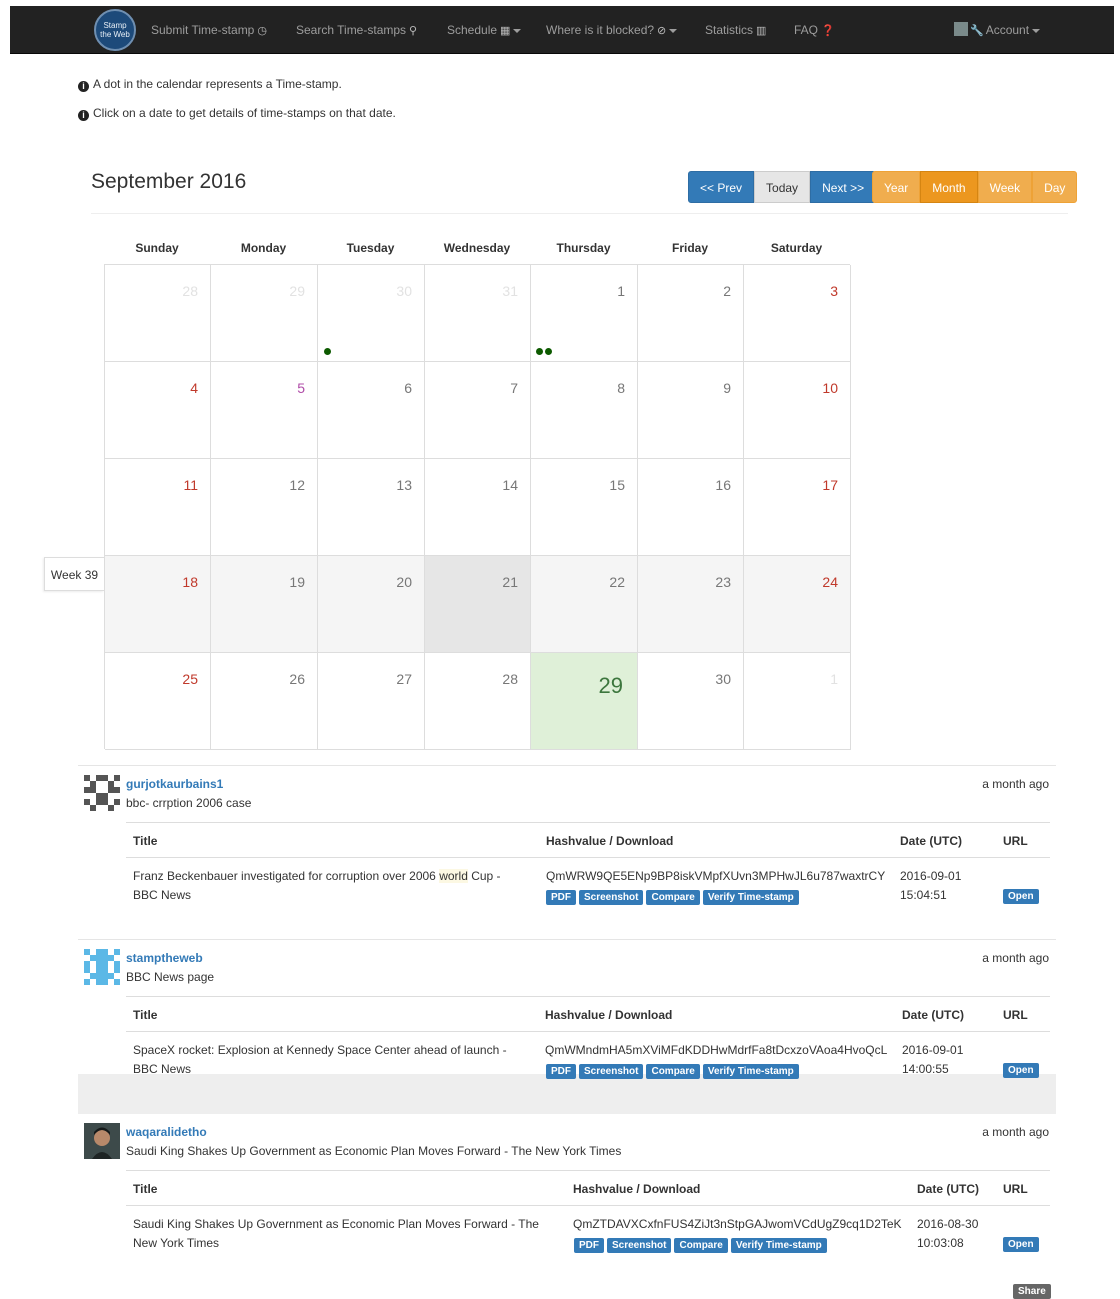  Describe the element at coordinates (735, 30) in the screenshot. I see `nav-statistics: Statistics ▥` at that location.